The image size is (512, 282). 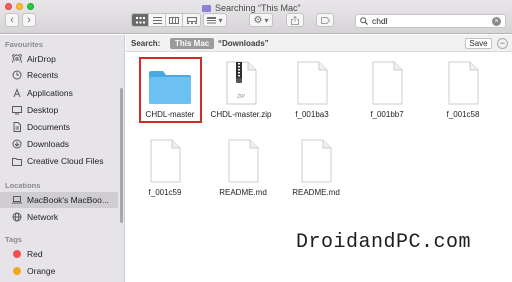 I want to click on downloads-icon, so click(x=17, y=144).